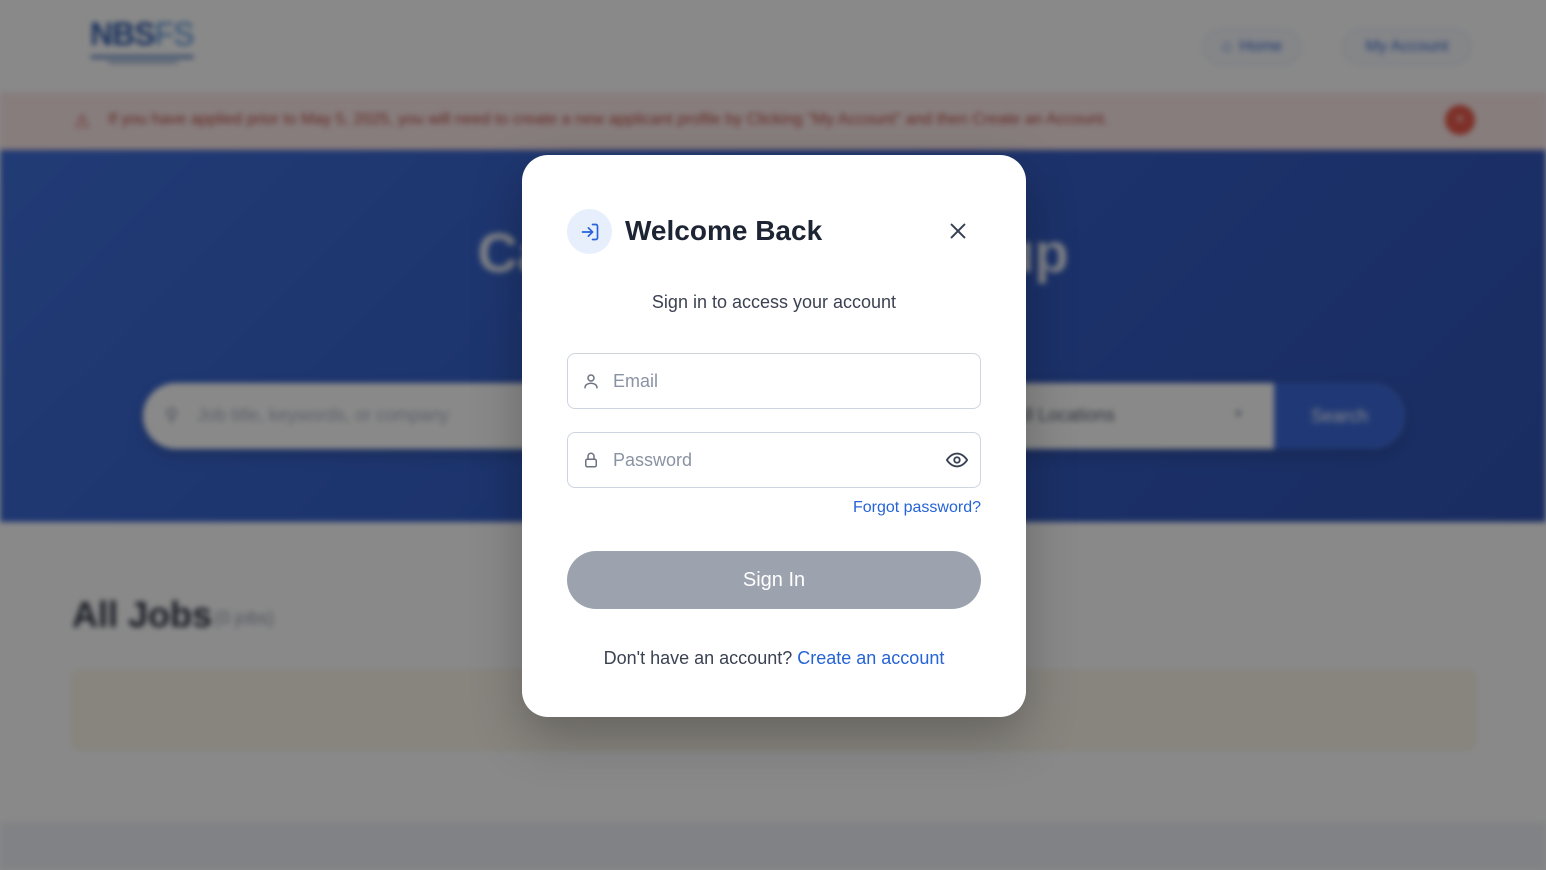 The height and width of the screenshot is (870, 1546). What do you see at coordinates (774, 580) in the screenshot?
I see `signin-button: Sign In` at bounding box center [774, 580].